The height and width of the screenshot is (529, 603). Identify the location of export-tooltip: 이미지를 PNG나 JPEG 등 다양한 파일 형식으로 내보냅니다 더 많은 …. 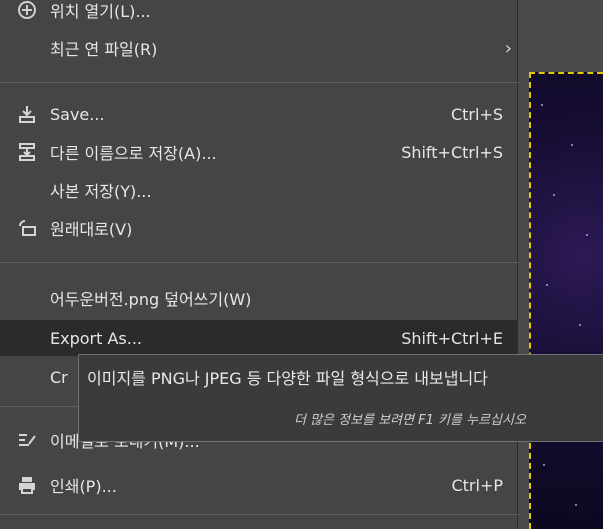
(340, 398).